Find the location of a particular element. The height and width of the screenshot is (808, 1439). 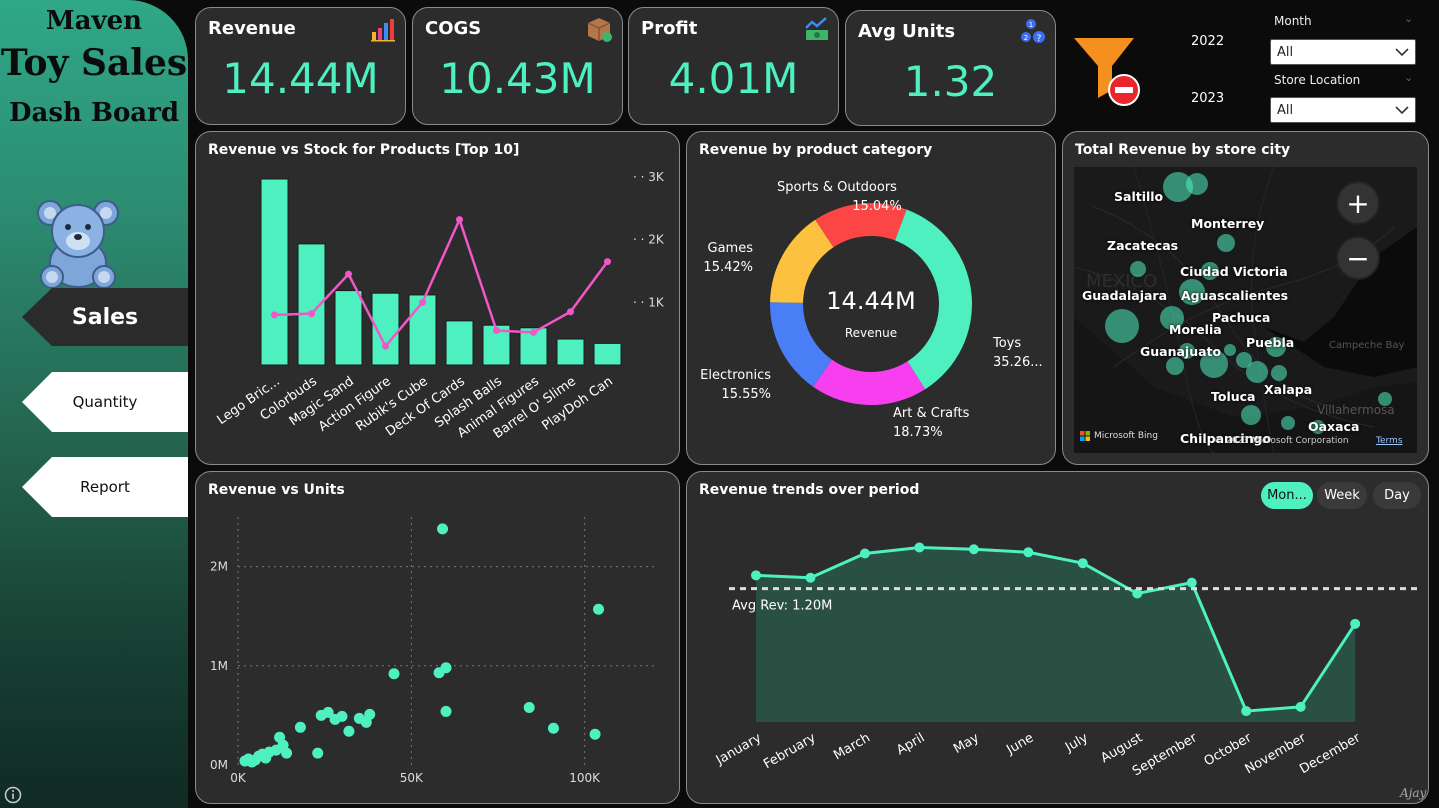

kpi-value: 1.32 is located at coordinates (950, 81).